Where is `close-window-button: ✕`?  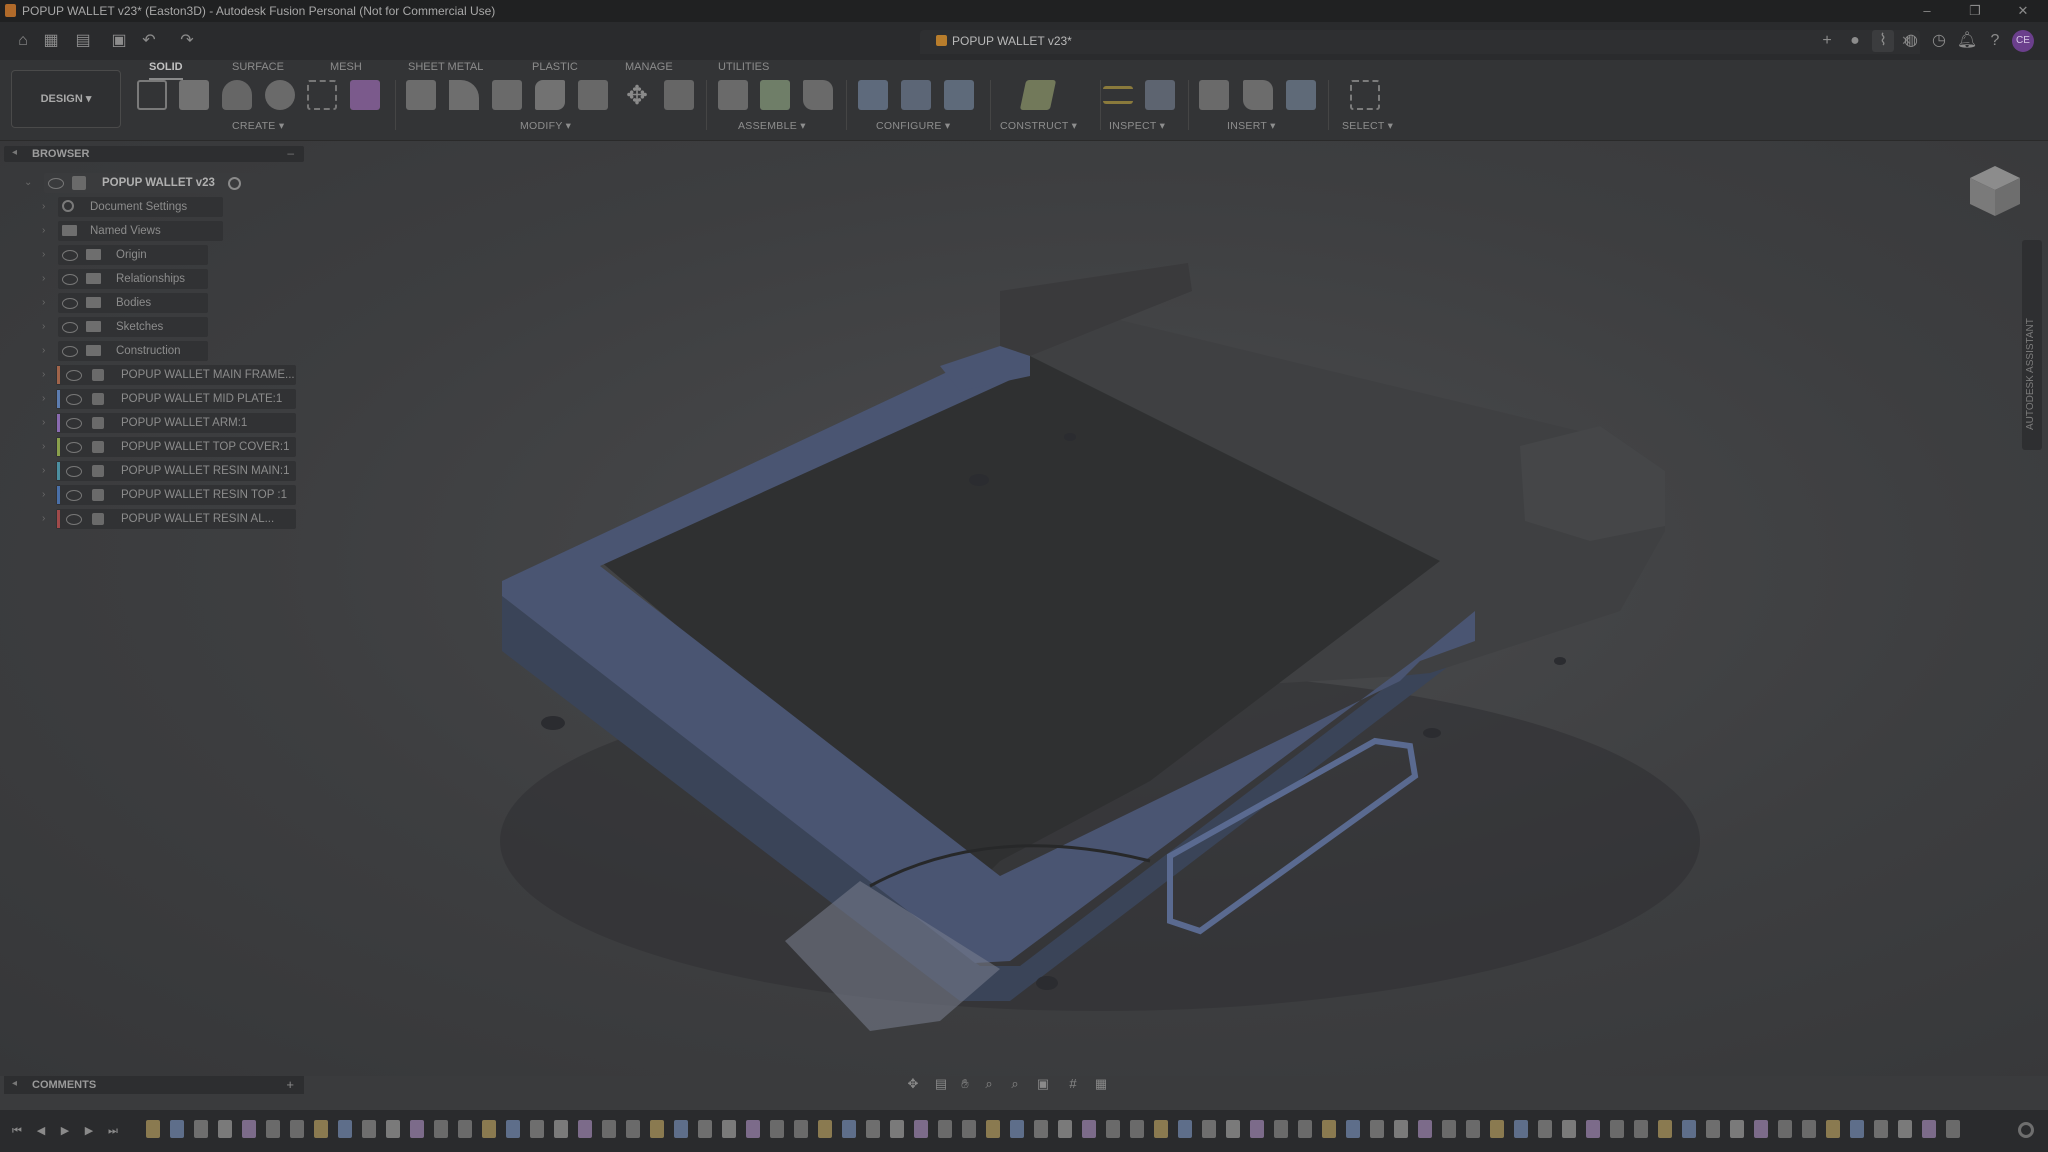
close-window-button: ✕ is located at coordinates (2023, 11).